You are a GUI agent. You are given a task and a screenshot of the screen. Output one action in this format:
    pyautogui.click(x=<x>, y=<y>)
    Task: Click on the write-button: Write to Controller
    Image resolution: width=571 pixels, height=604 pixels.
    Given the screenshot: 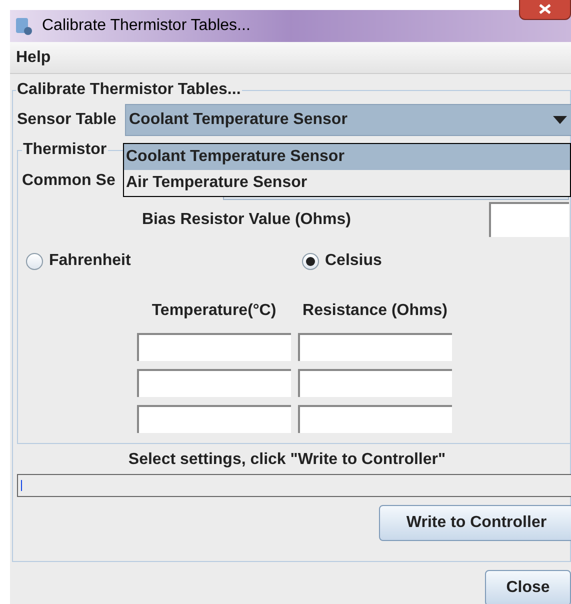 What is the action you would take?
    pyautogui.click(x=475, y=523)
    